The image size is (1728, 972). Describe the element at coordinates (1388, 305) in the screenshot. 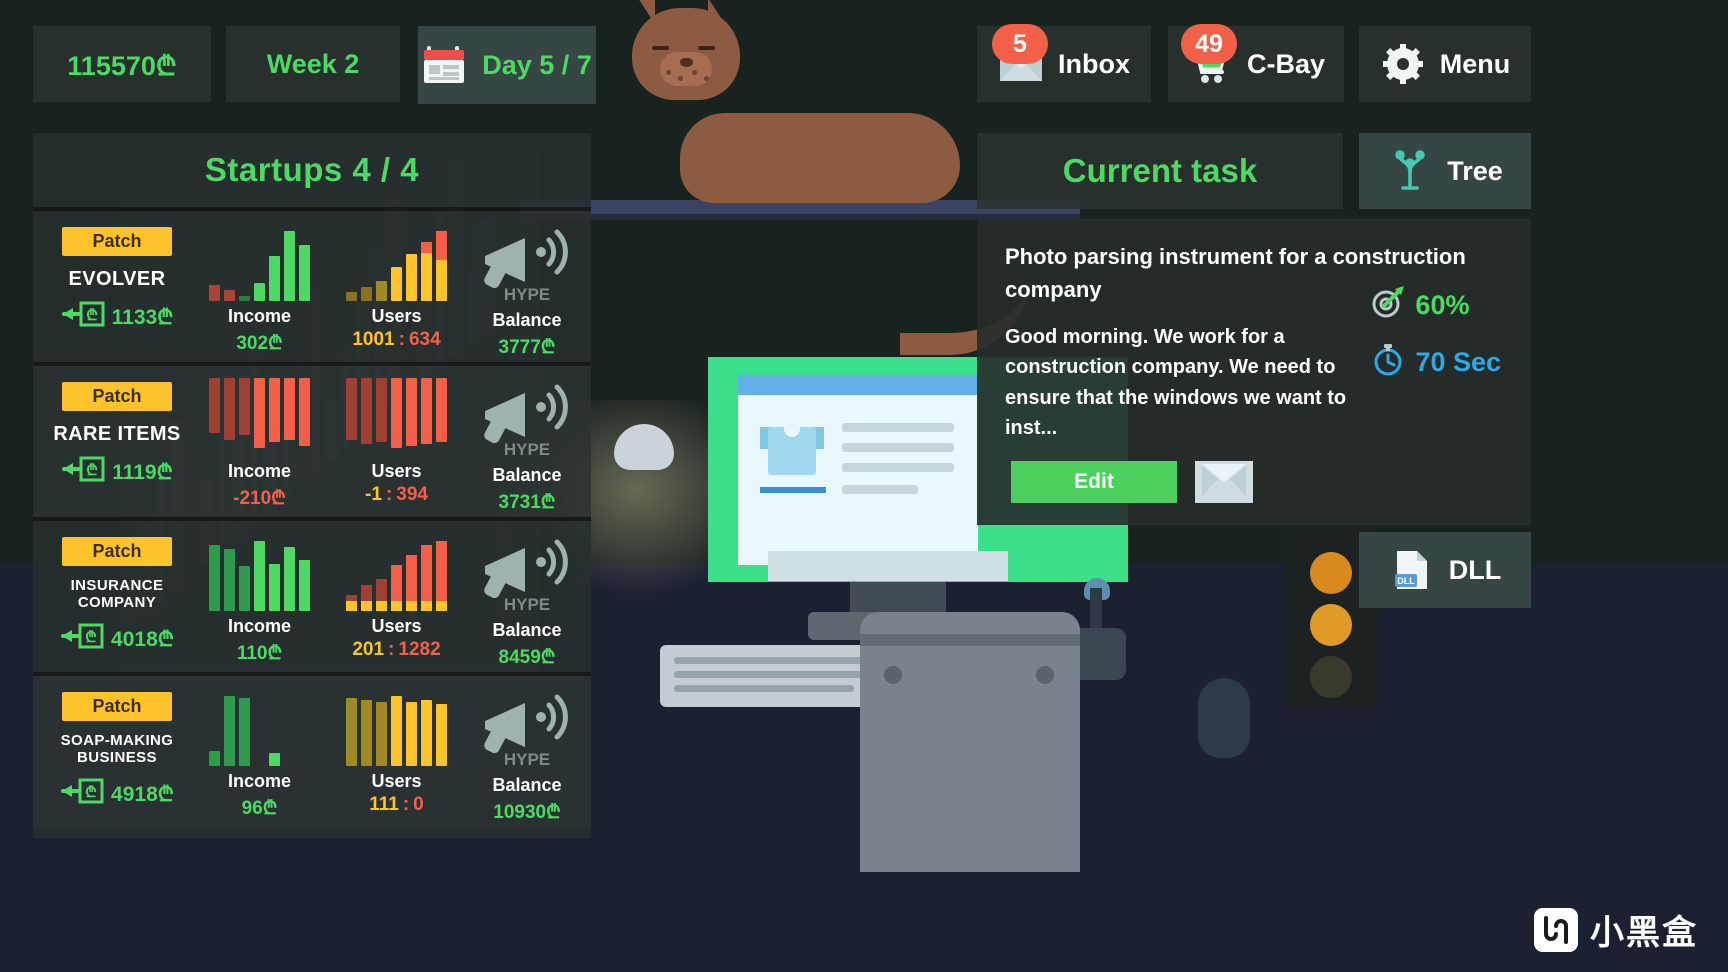

I see `target-progress-icon` at that location.